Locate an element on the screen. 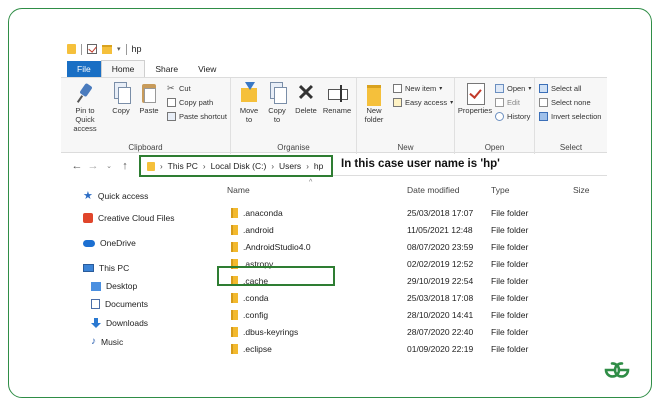 This screenshot has height=406, width=660. tab-file: File is located at coordinates (84, 69).